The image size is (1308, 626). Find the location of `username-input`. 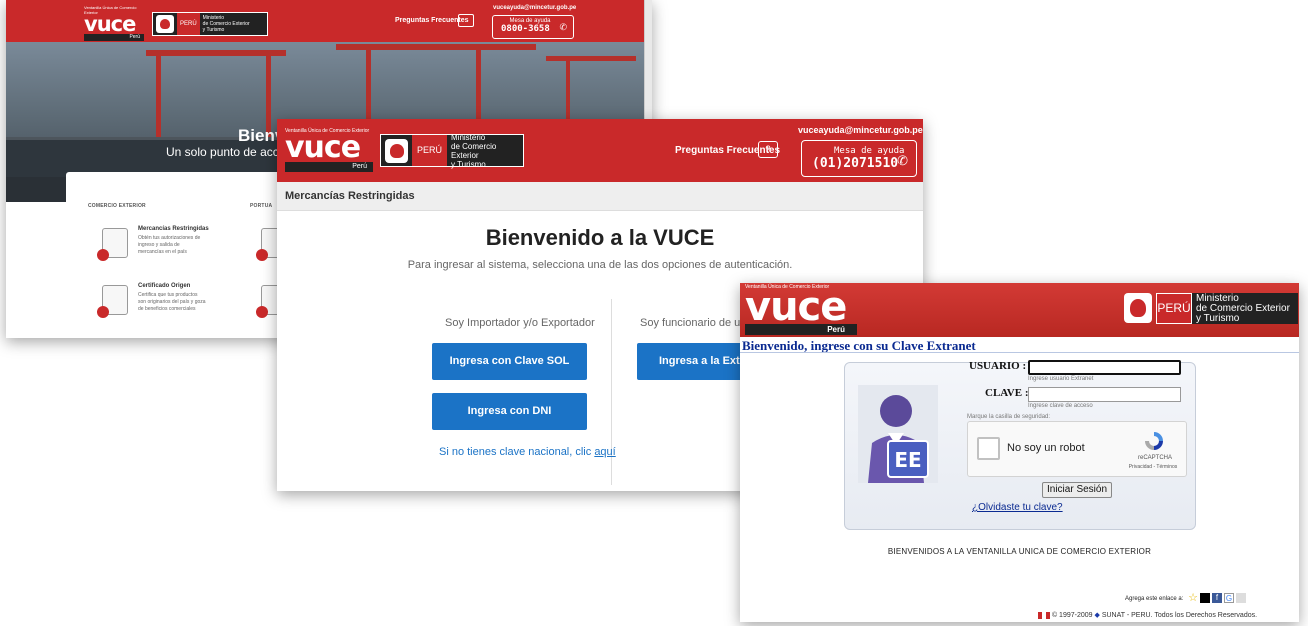

username-input is located at coordinates (1104, 367).